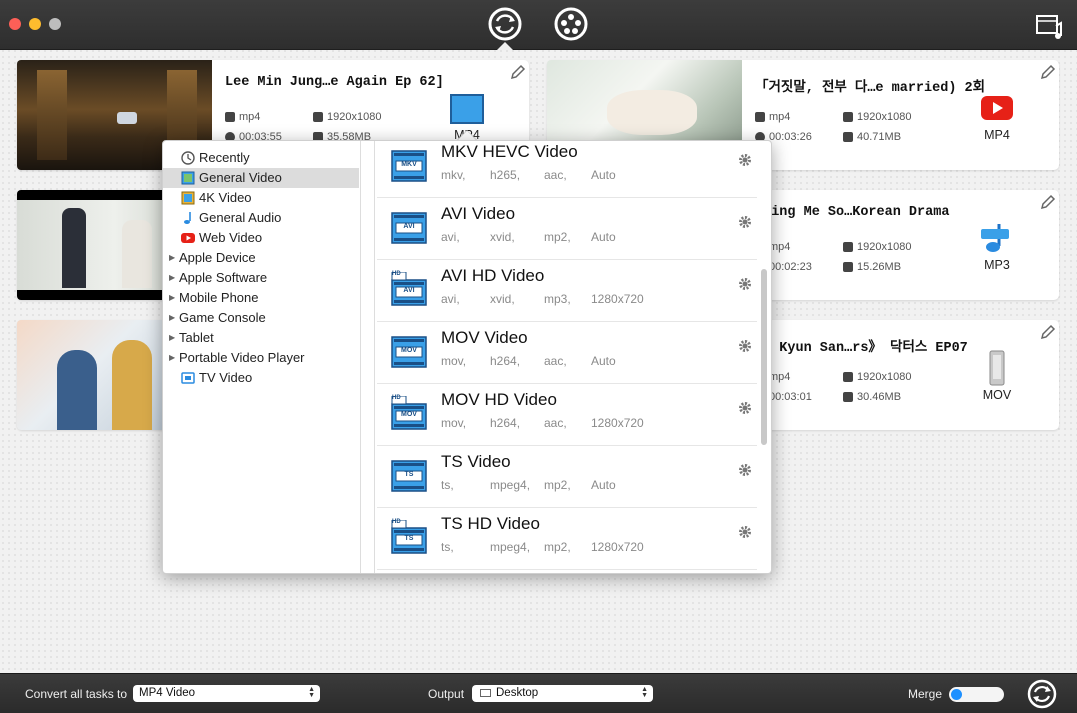 Image resolution: width=1077 pixels, height=713 pixels. Describe the element at coordinates (555, 423) in the screenshot. I see `format-spec: aac,` at that location.